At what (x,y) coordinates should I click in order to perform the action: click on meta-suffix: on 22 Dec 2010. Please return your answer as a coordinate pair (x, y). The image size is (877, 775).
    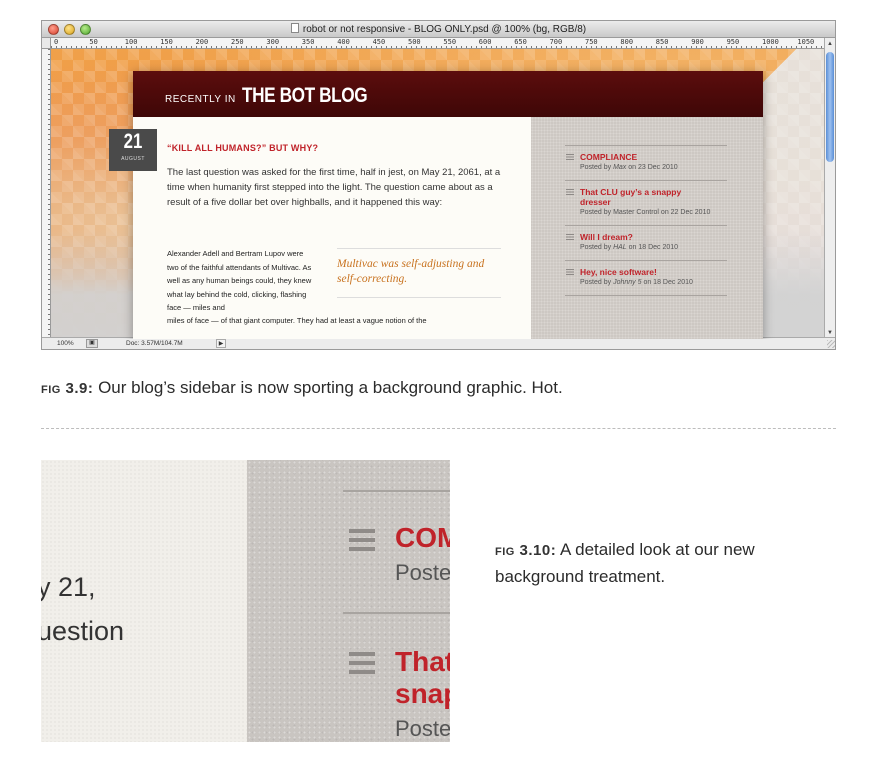
    Looking at the image, I should click on (684, 212).